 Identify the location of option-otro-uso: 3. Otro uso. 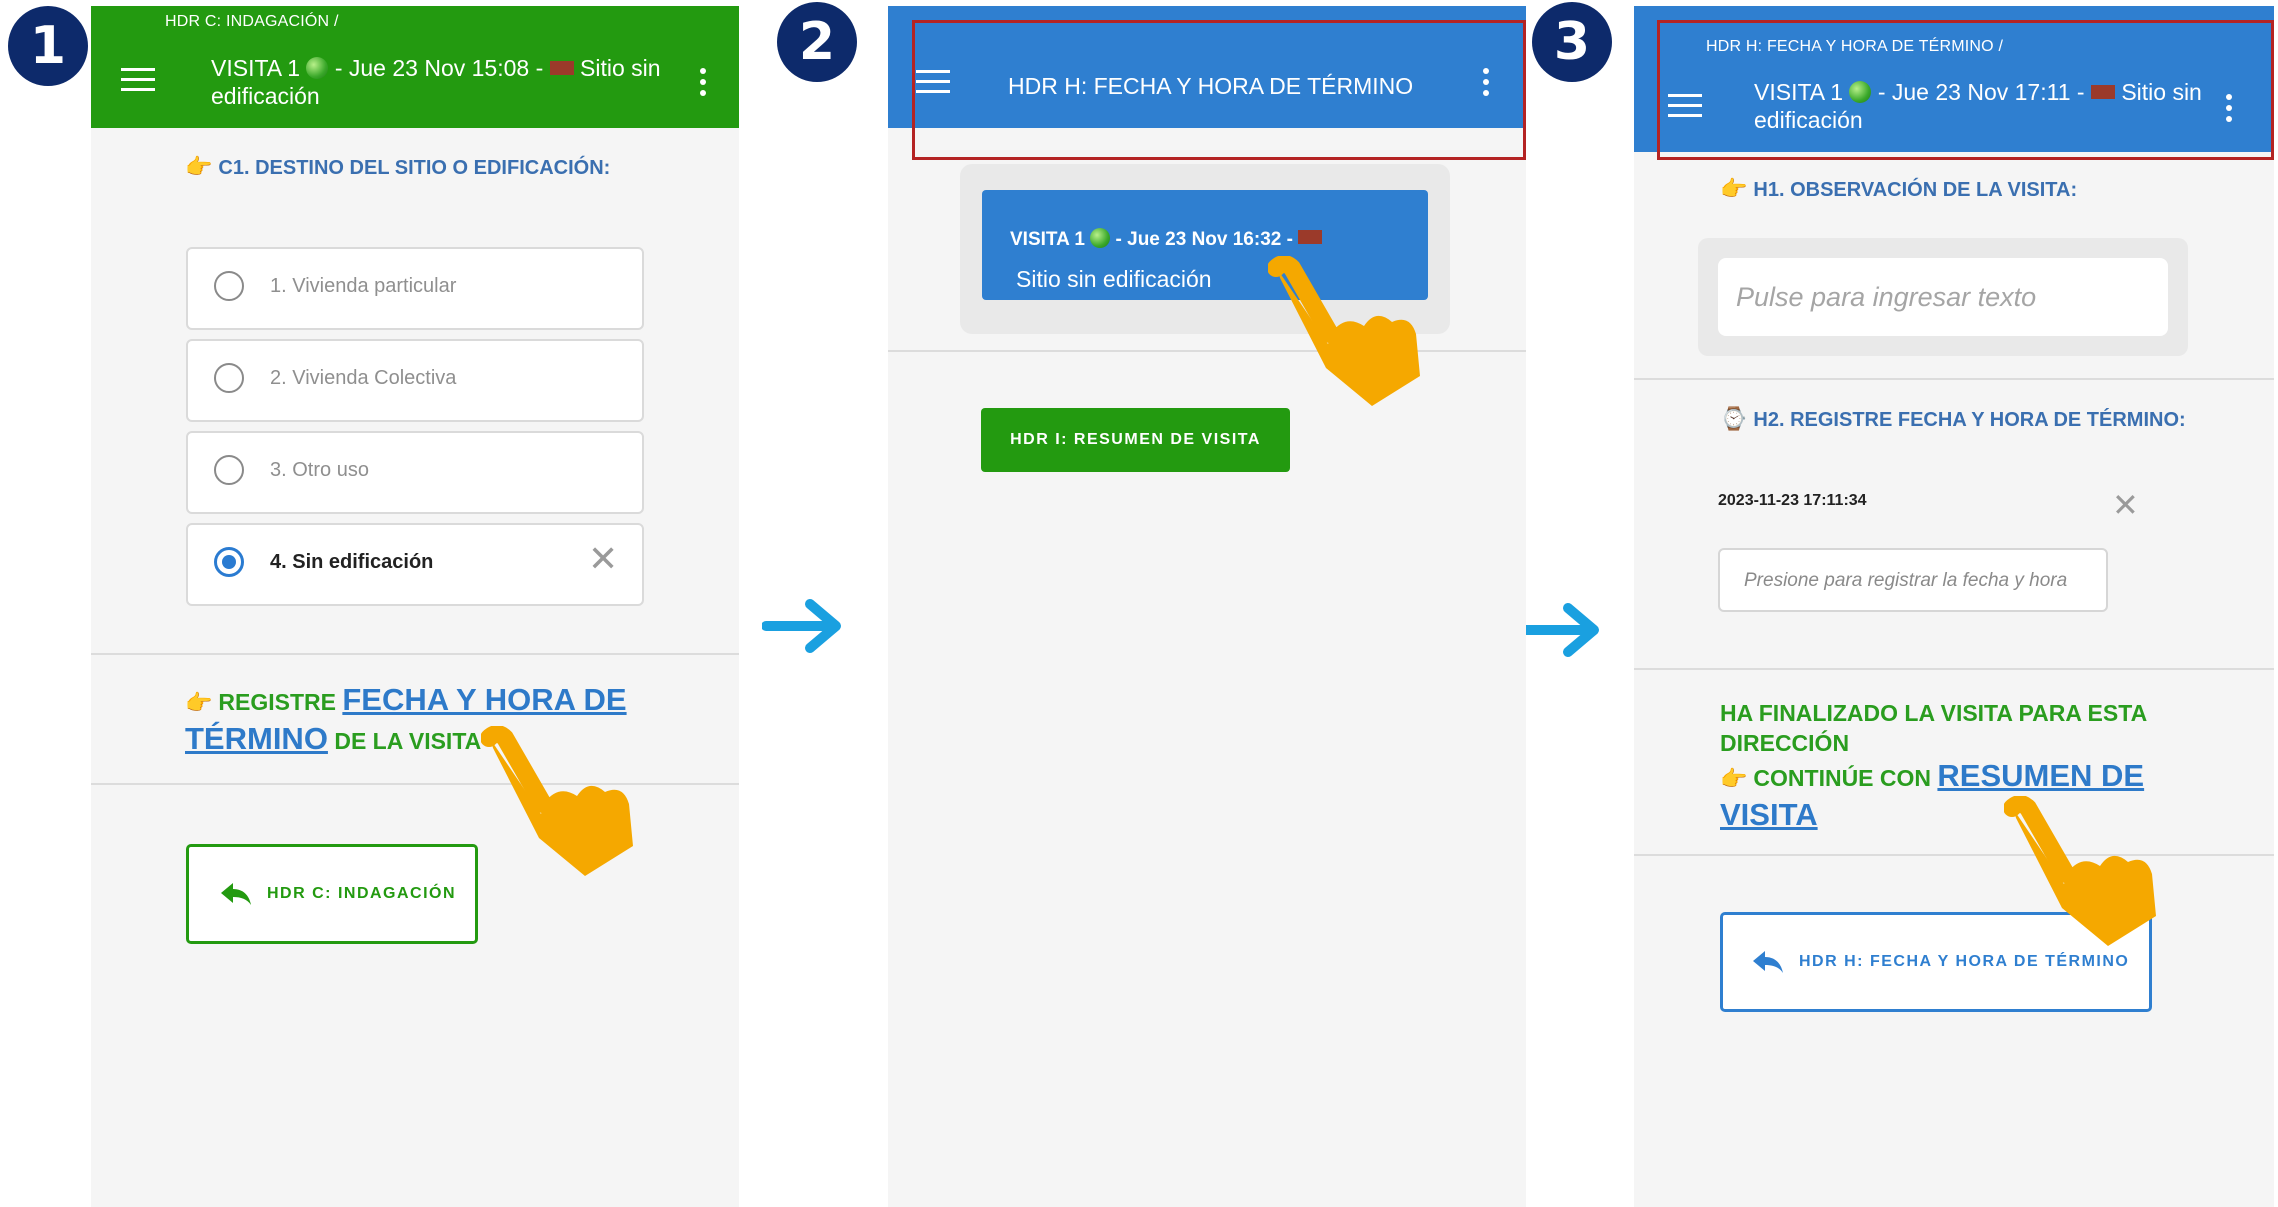
(415, 472).